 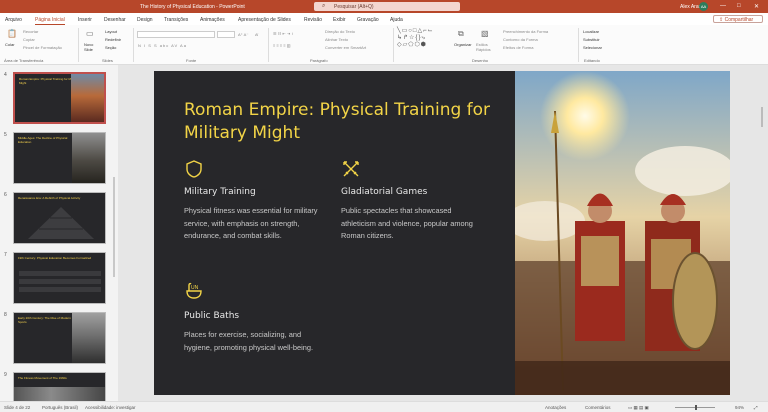 What do you see at coordinates (5, 255) in the screenshot?
I see `thumbnail-number: 7` at bounding box center [5, 255].